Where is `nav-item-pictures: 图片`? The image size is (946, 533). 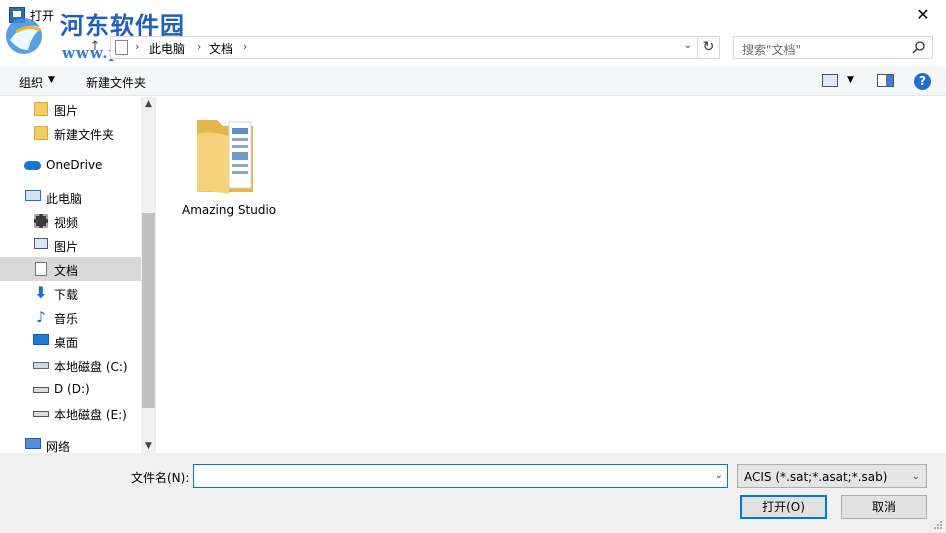 nav-item-pictures: 图片 is located at coordinates (70, 245).